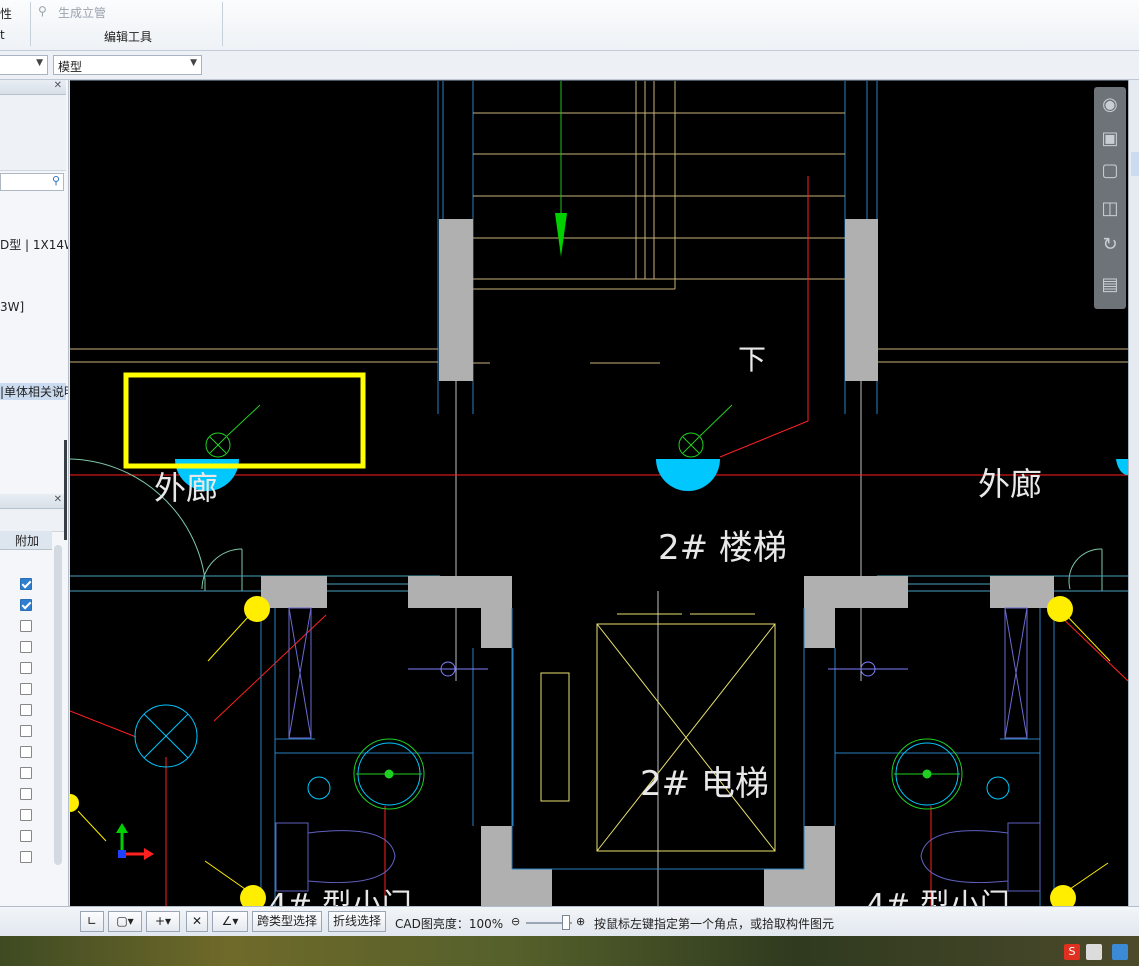 This screenshot has height=966, width=1139. What do you see at coordinates (135, 841) in the screenshot?
I see `ucs-axis-icon` at bounding box center [135, 841].